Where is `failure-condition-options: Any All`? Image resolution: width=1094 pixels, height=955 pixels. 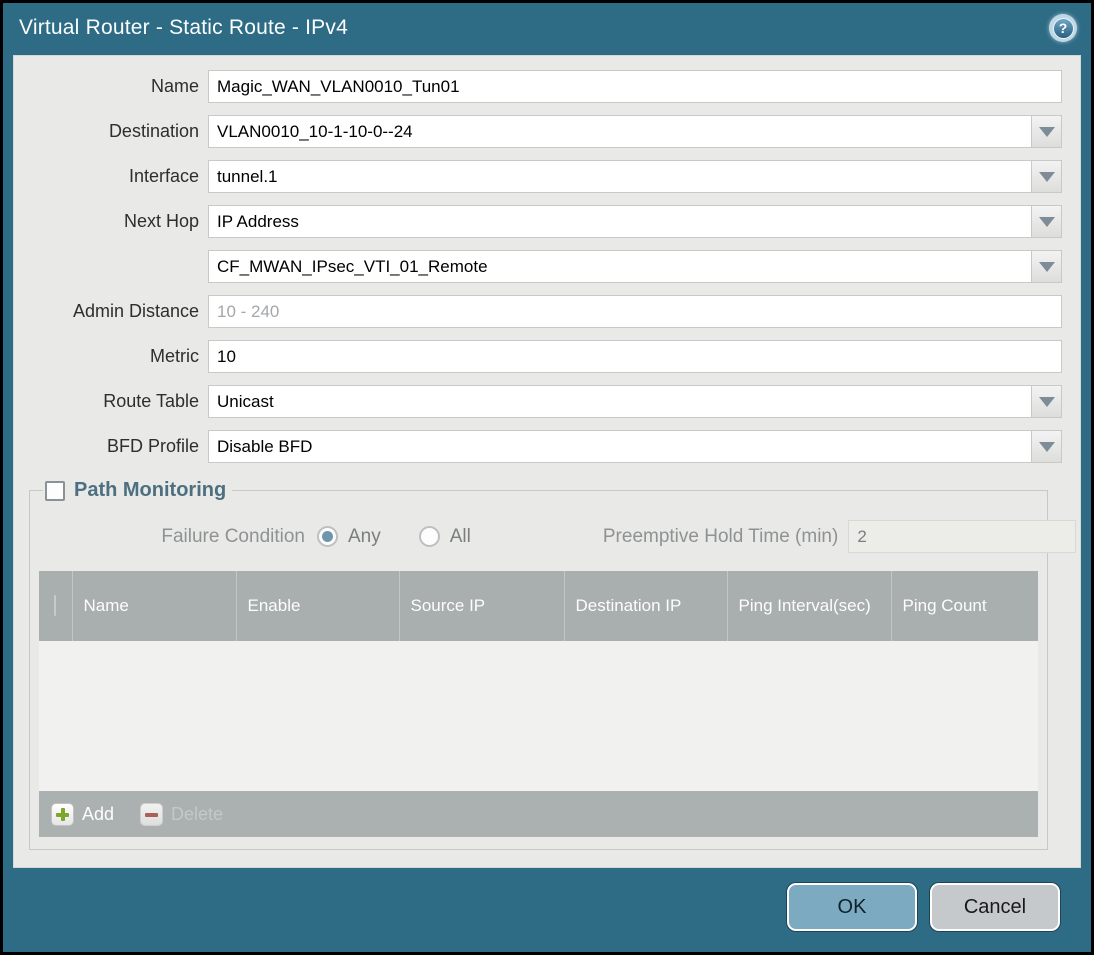
failure-condition-options: Any All is located at coordinates (408, 537).